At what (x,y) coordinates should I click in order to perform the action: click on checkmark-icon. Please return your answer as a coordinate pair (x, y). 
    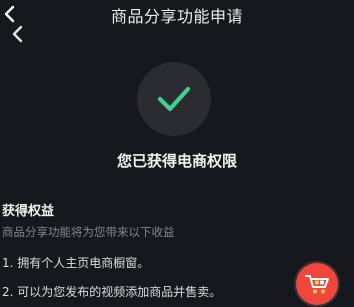
    Looking at the image, I should click on (174, 99).